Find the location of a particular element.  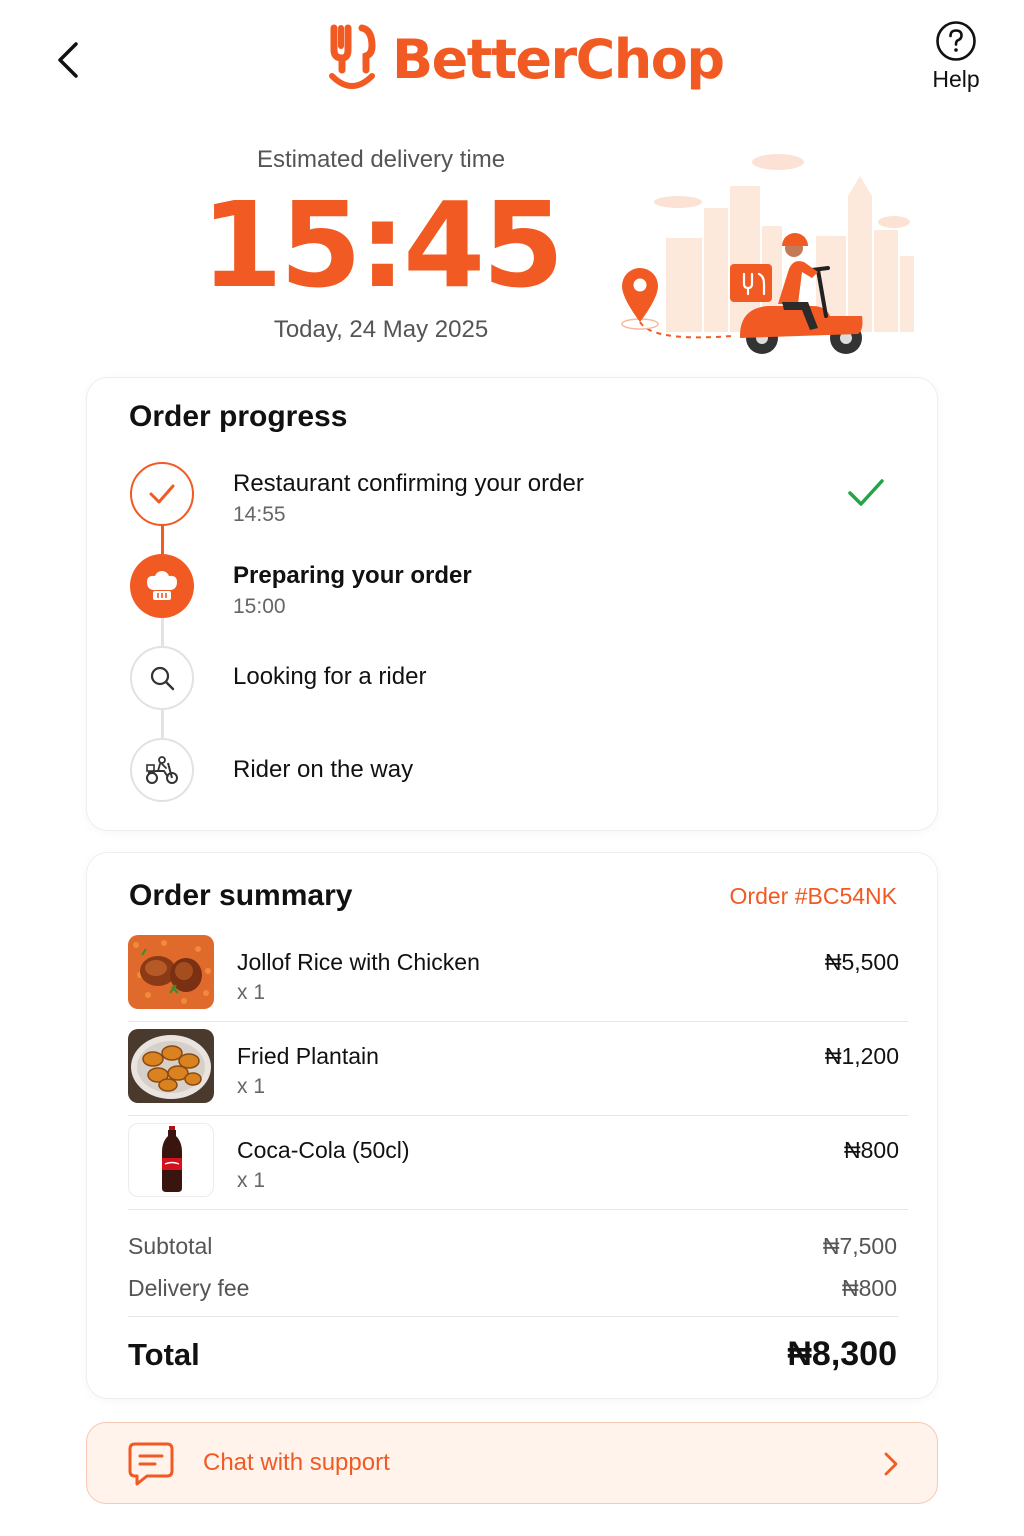

order-item: Fried Plantain x 1 ₦1,200 is located at coordinates (513, 1076).